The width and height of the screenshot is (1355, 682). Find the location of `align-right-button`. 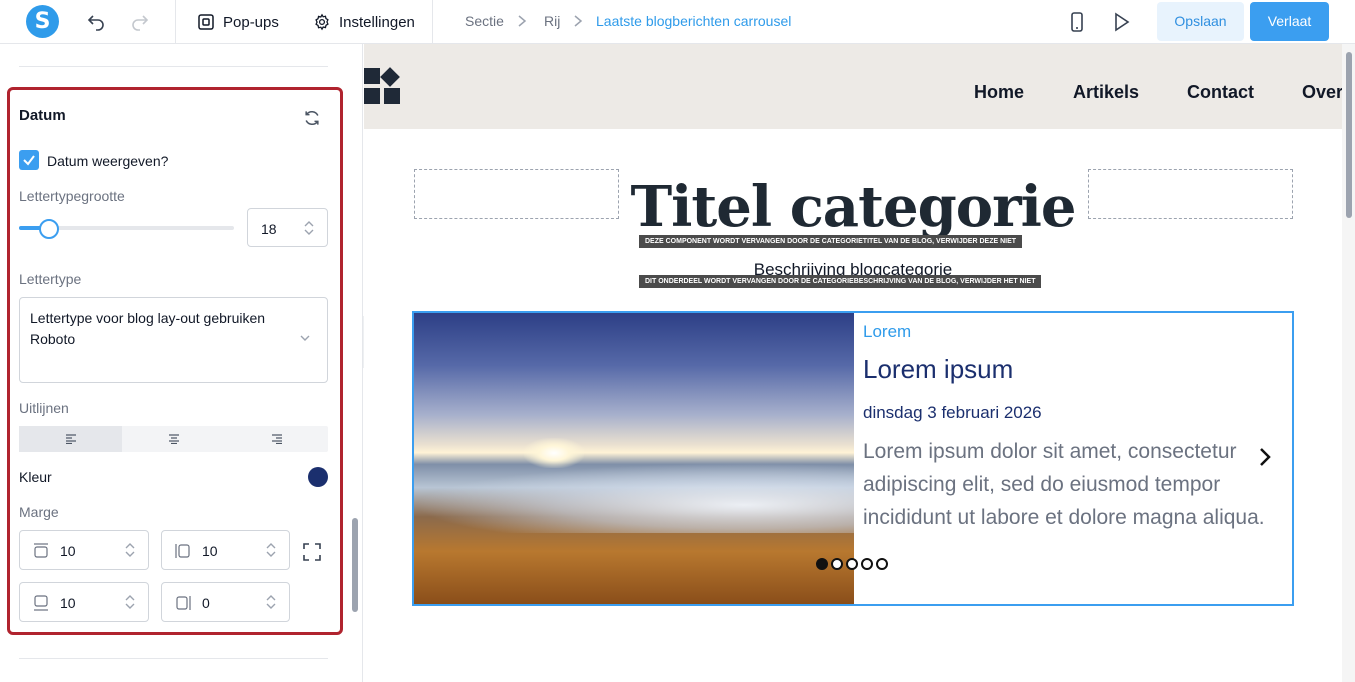

align-right-button is located at coordinates (276, 439).